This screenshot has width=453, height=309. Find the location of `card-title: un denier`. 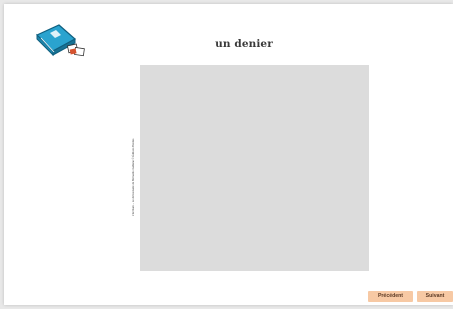

card-title: un denier is located at coordinates (244, 44).